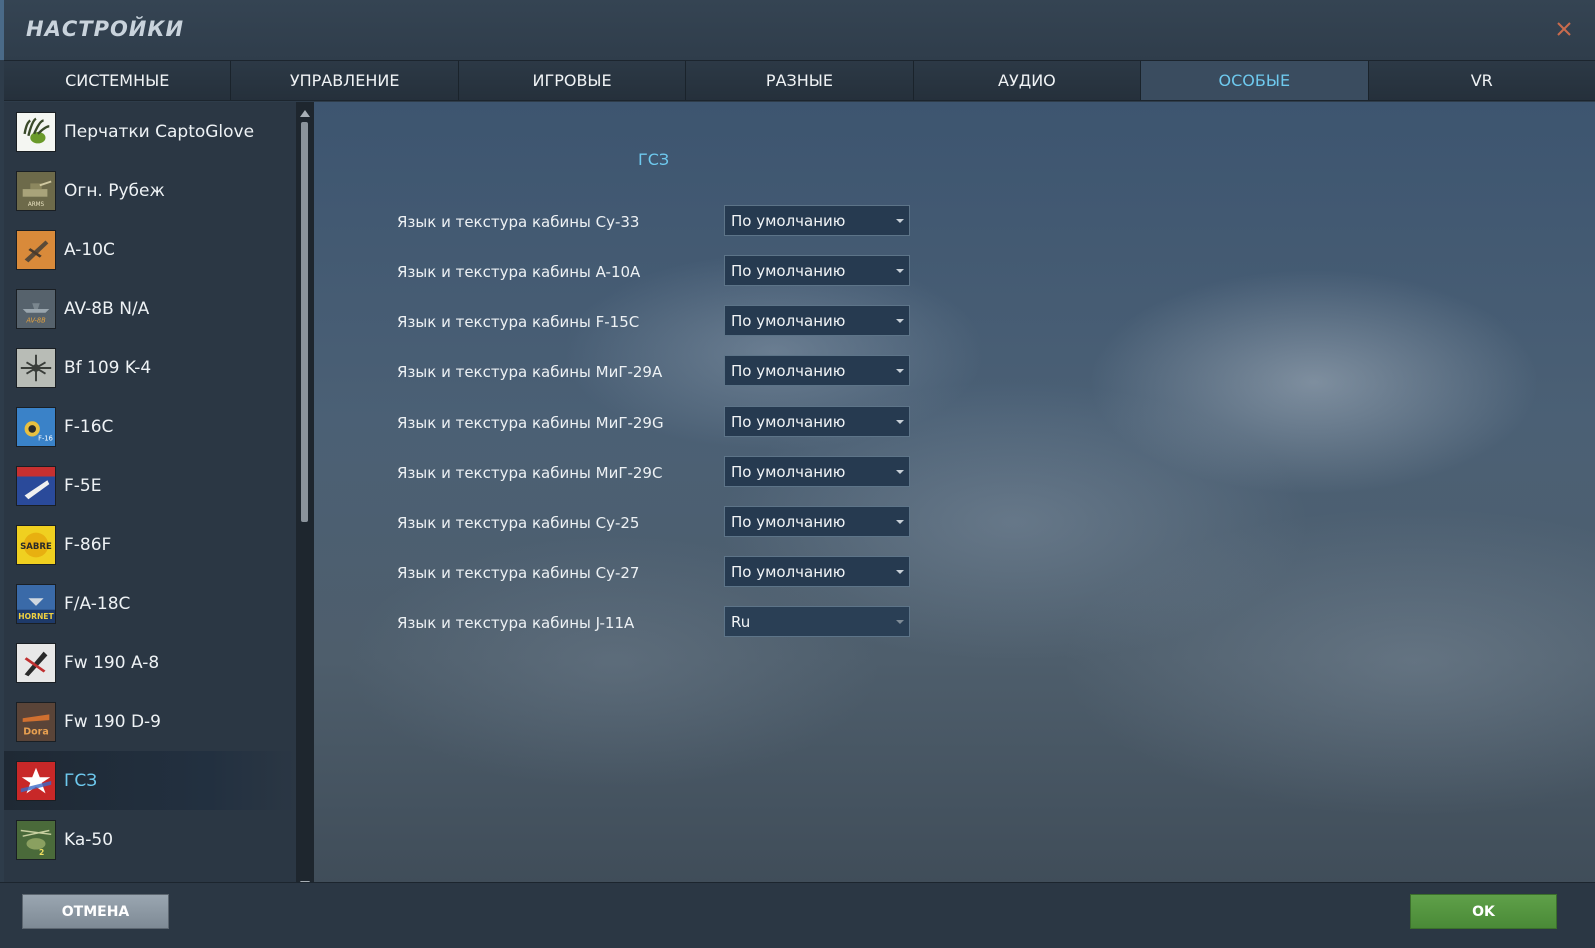 This screenshot has width=1595, height=948. Describe the element at coordinates (797, 915) in the screenshot. I see `footer-bar: ОТМЕНА OK` at that location.